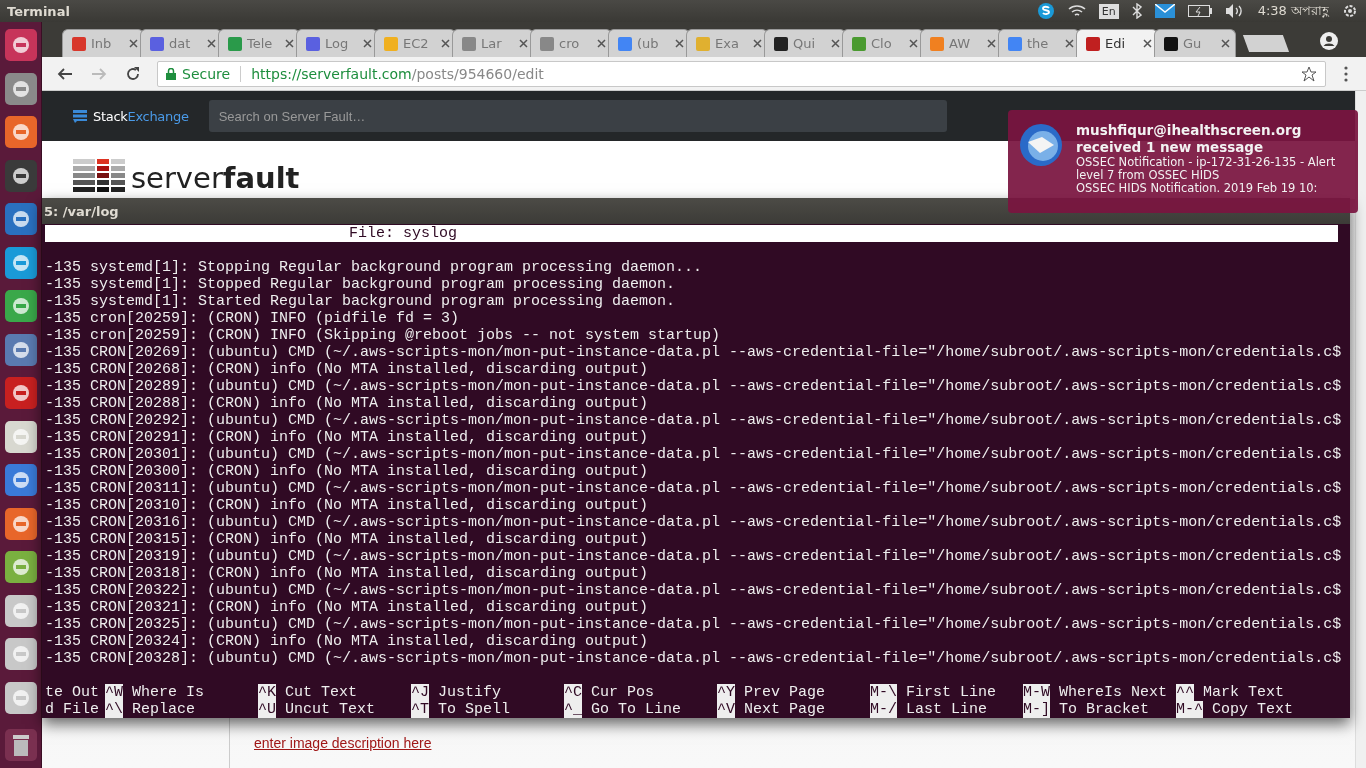  Describe the element at coordinates (72, 692) in the screenshot. I see `shortcut-label: te Out` at that location.